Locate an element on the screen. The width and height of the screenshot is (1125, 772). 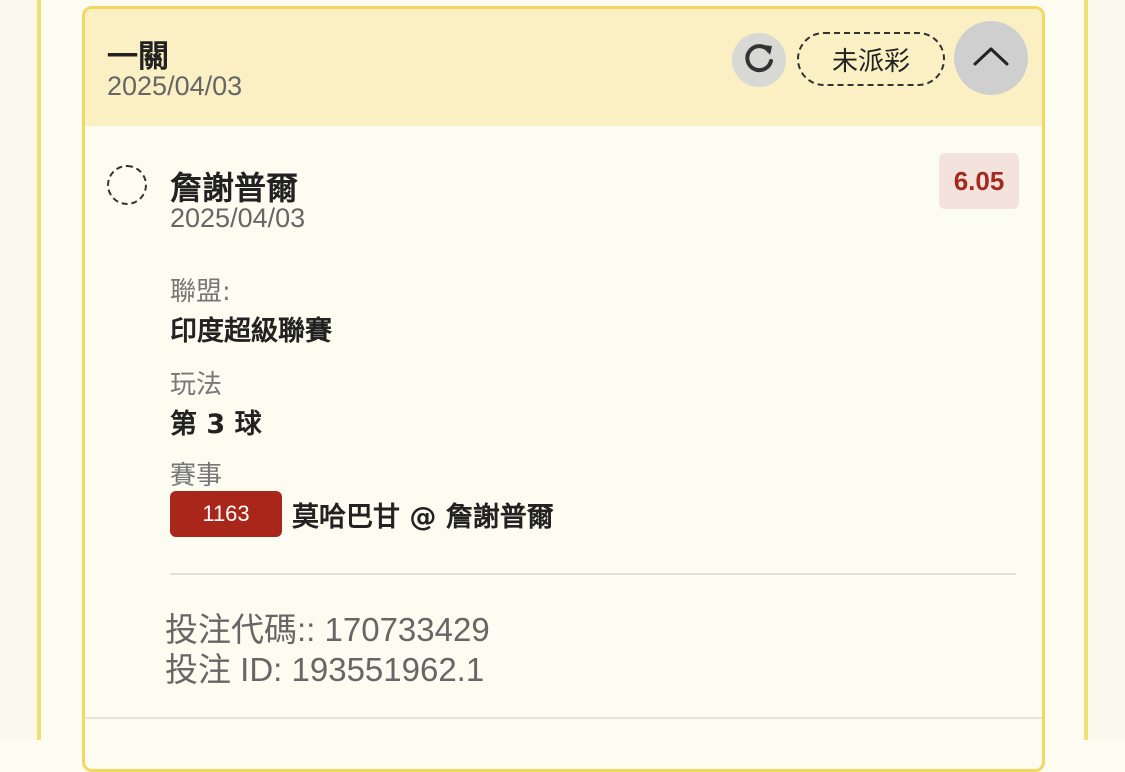
outer-border-left is located at coordinates (39, 370).